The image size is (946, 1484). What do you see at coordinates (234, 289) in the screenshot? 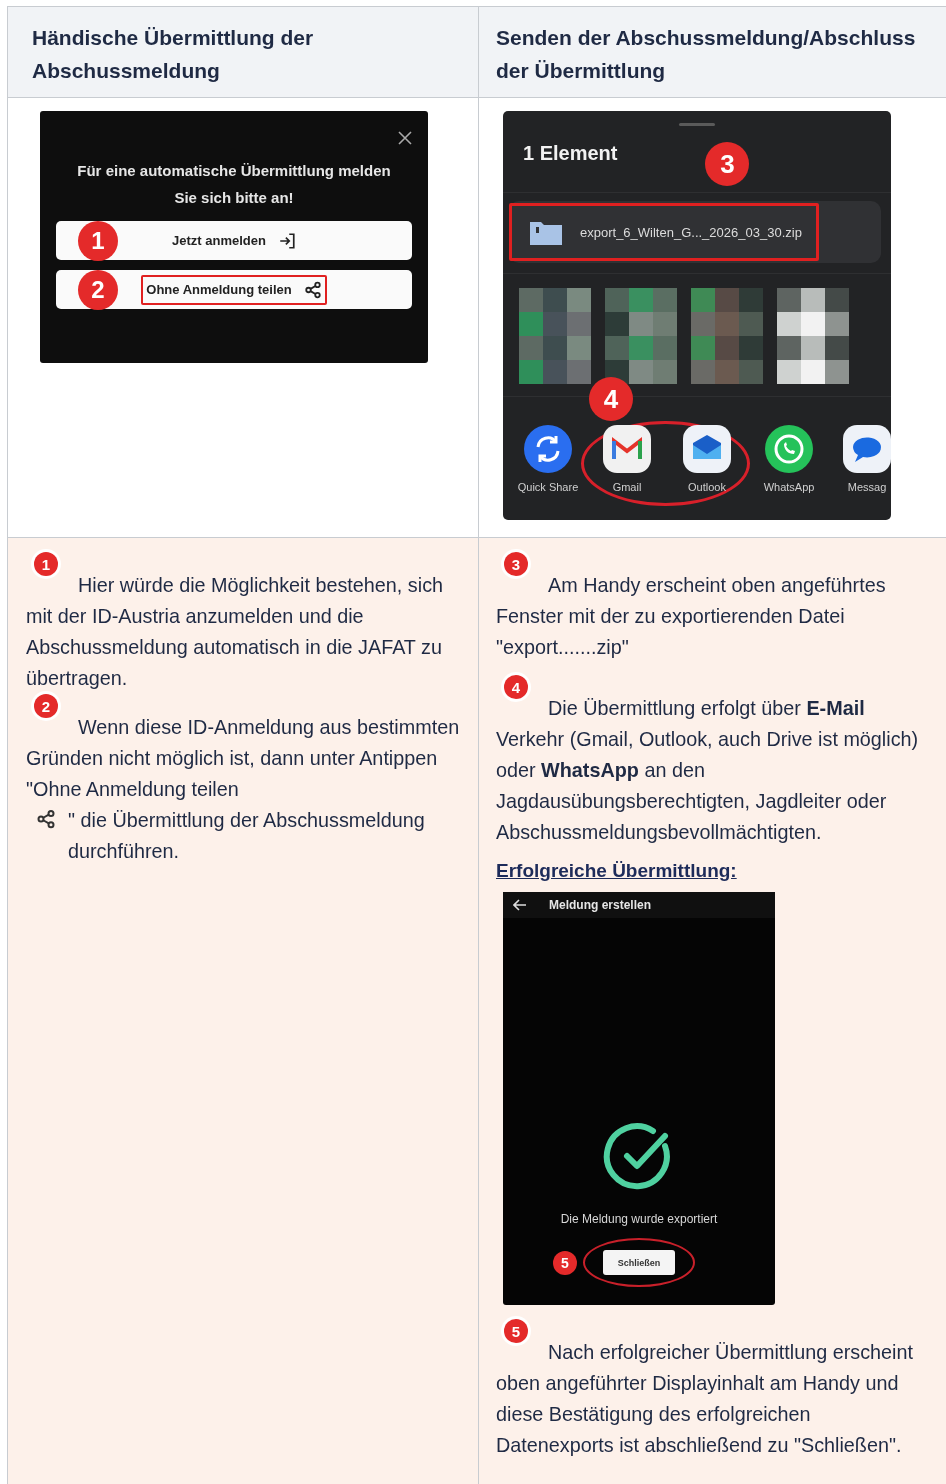
I see `dialog-button: 2 Ohne Anmeldung teilen` at bounding box center [234, 289].